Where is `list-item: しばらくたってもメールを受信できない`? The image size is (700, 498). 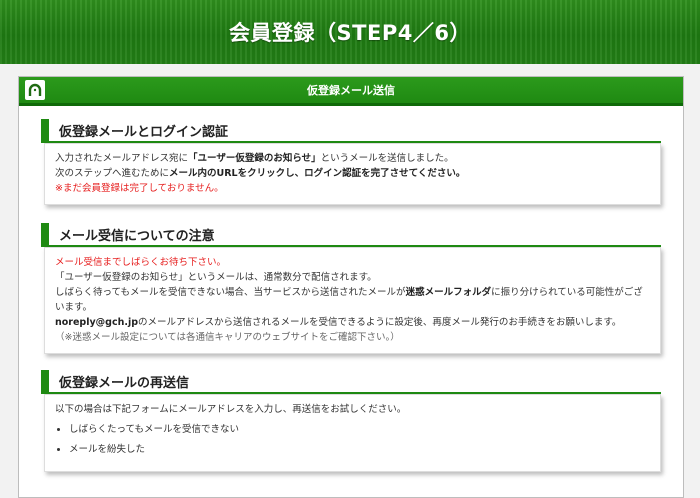 list-item: しばらくたってもメールを受信できない is located at coordinates (359, 430).